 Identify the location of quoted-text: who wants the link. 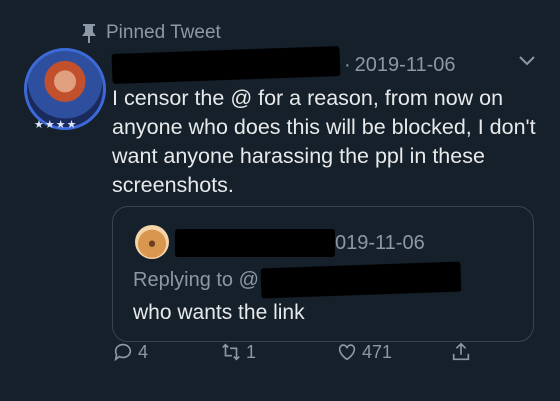
(219, 312).